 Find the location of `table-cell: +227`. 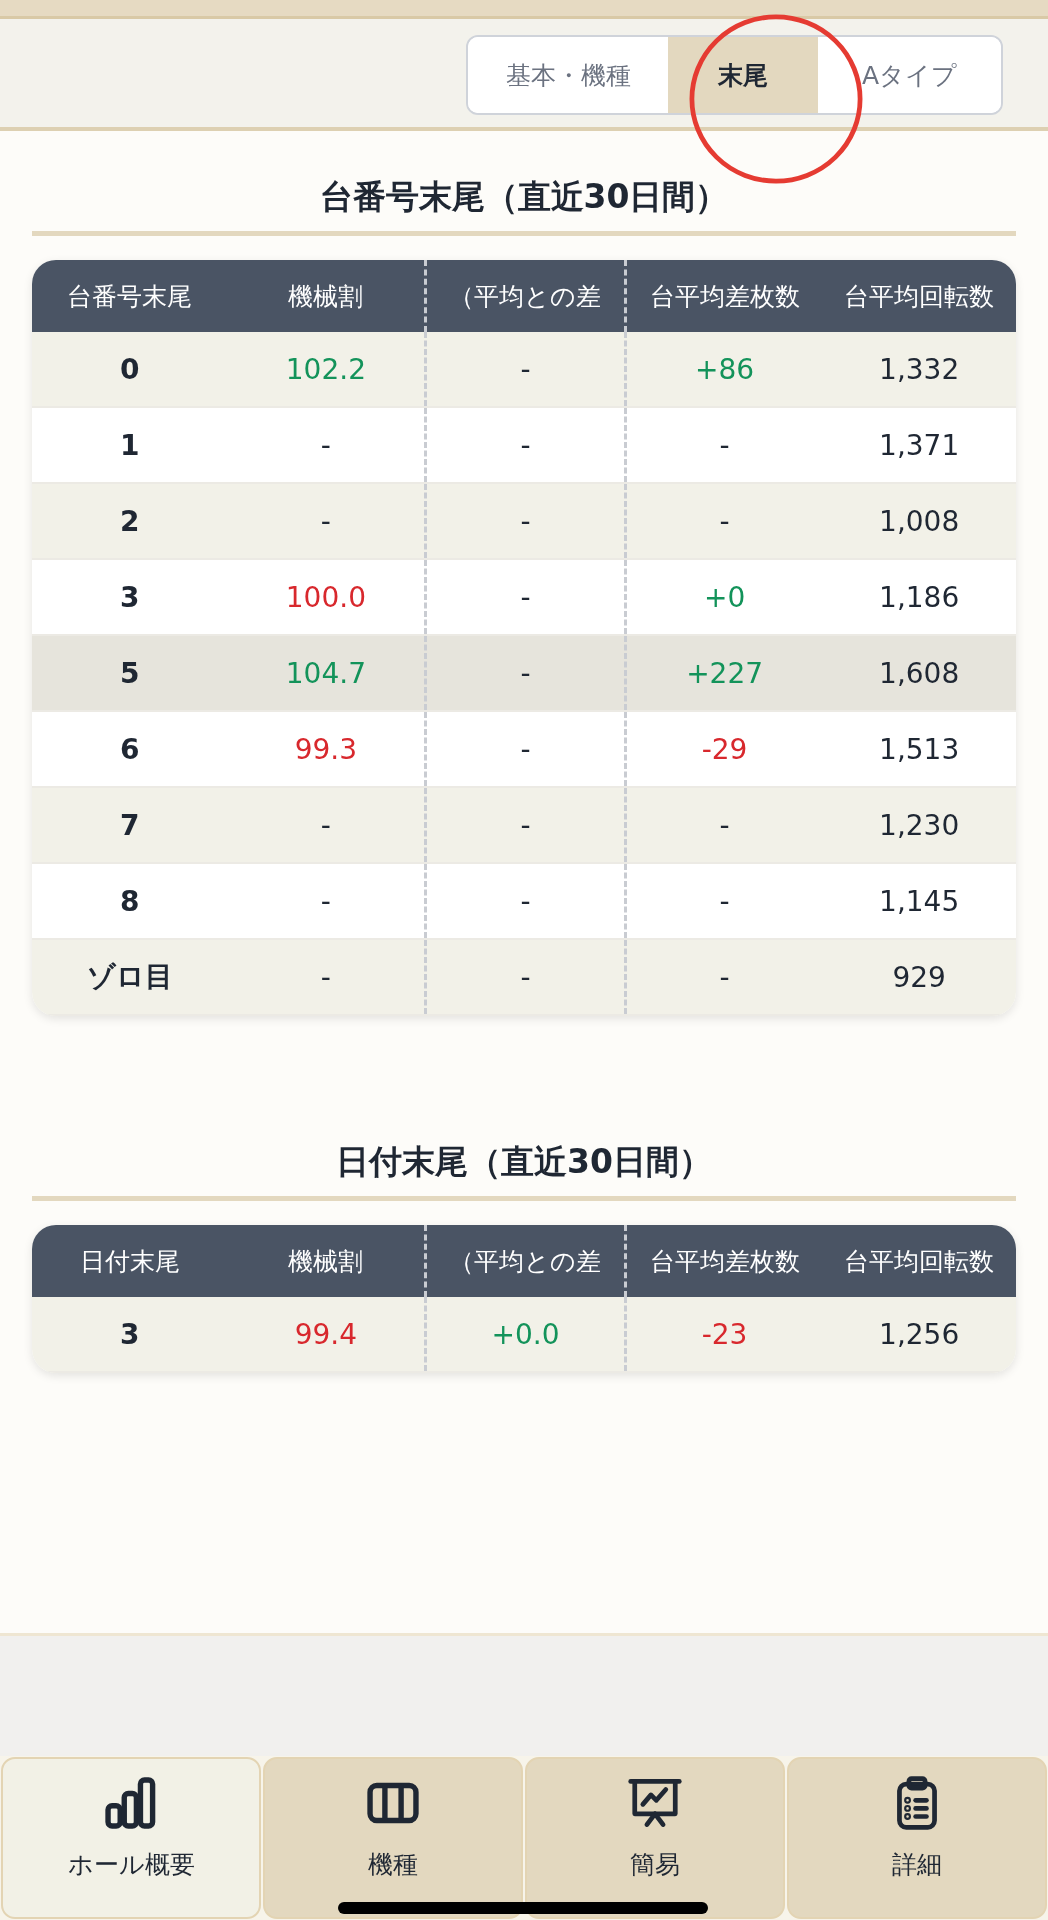

table-cell: +227 is located at coordinates (725, 673).